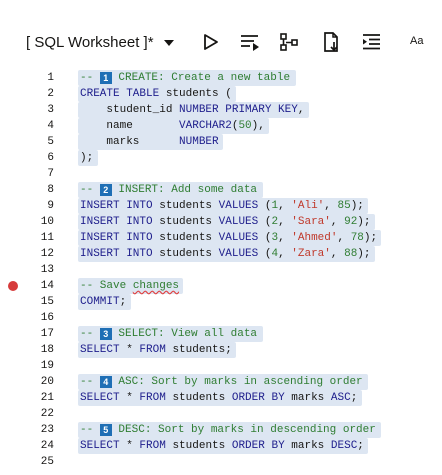 Image resolution: width=442 pixels, height=475 pixels. I want to click on line-number: 24, so click(47, 446).